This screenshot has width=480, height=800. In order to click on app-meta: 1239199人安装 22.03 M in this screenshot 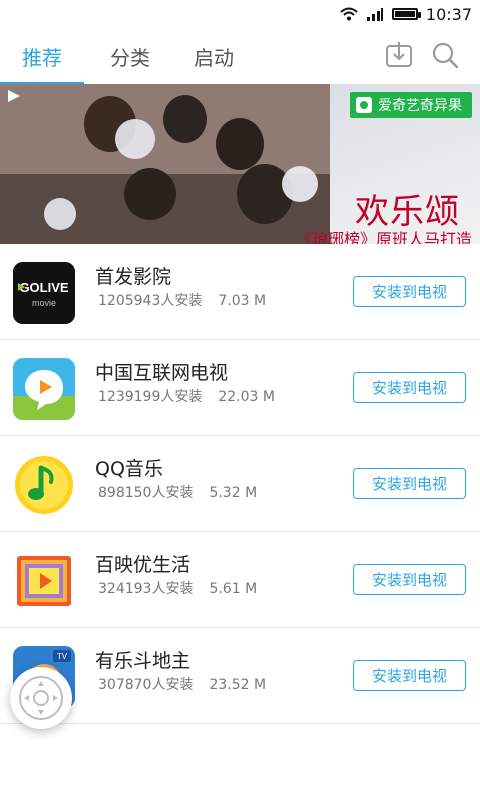, I will do `click(186, 396)`.